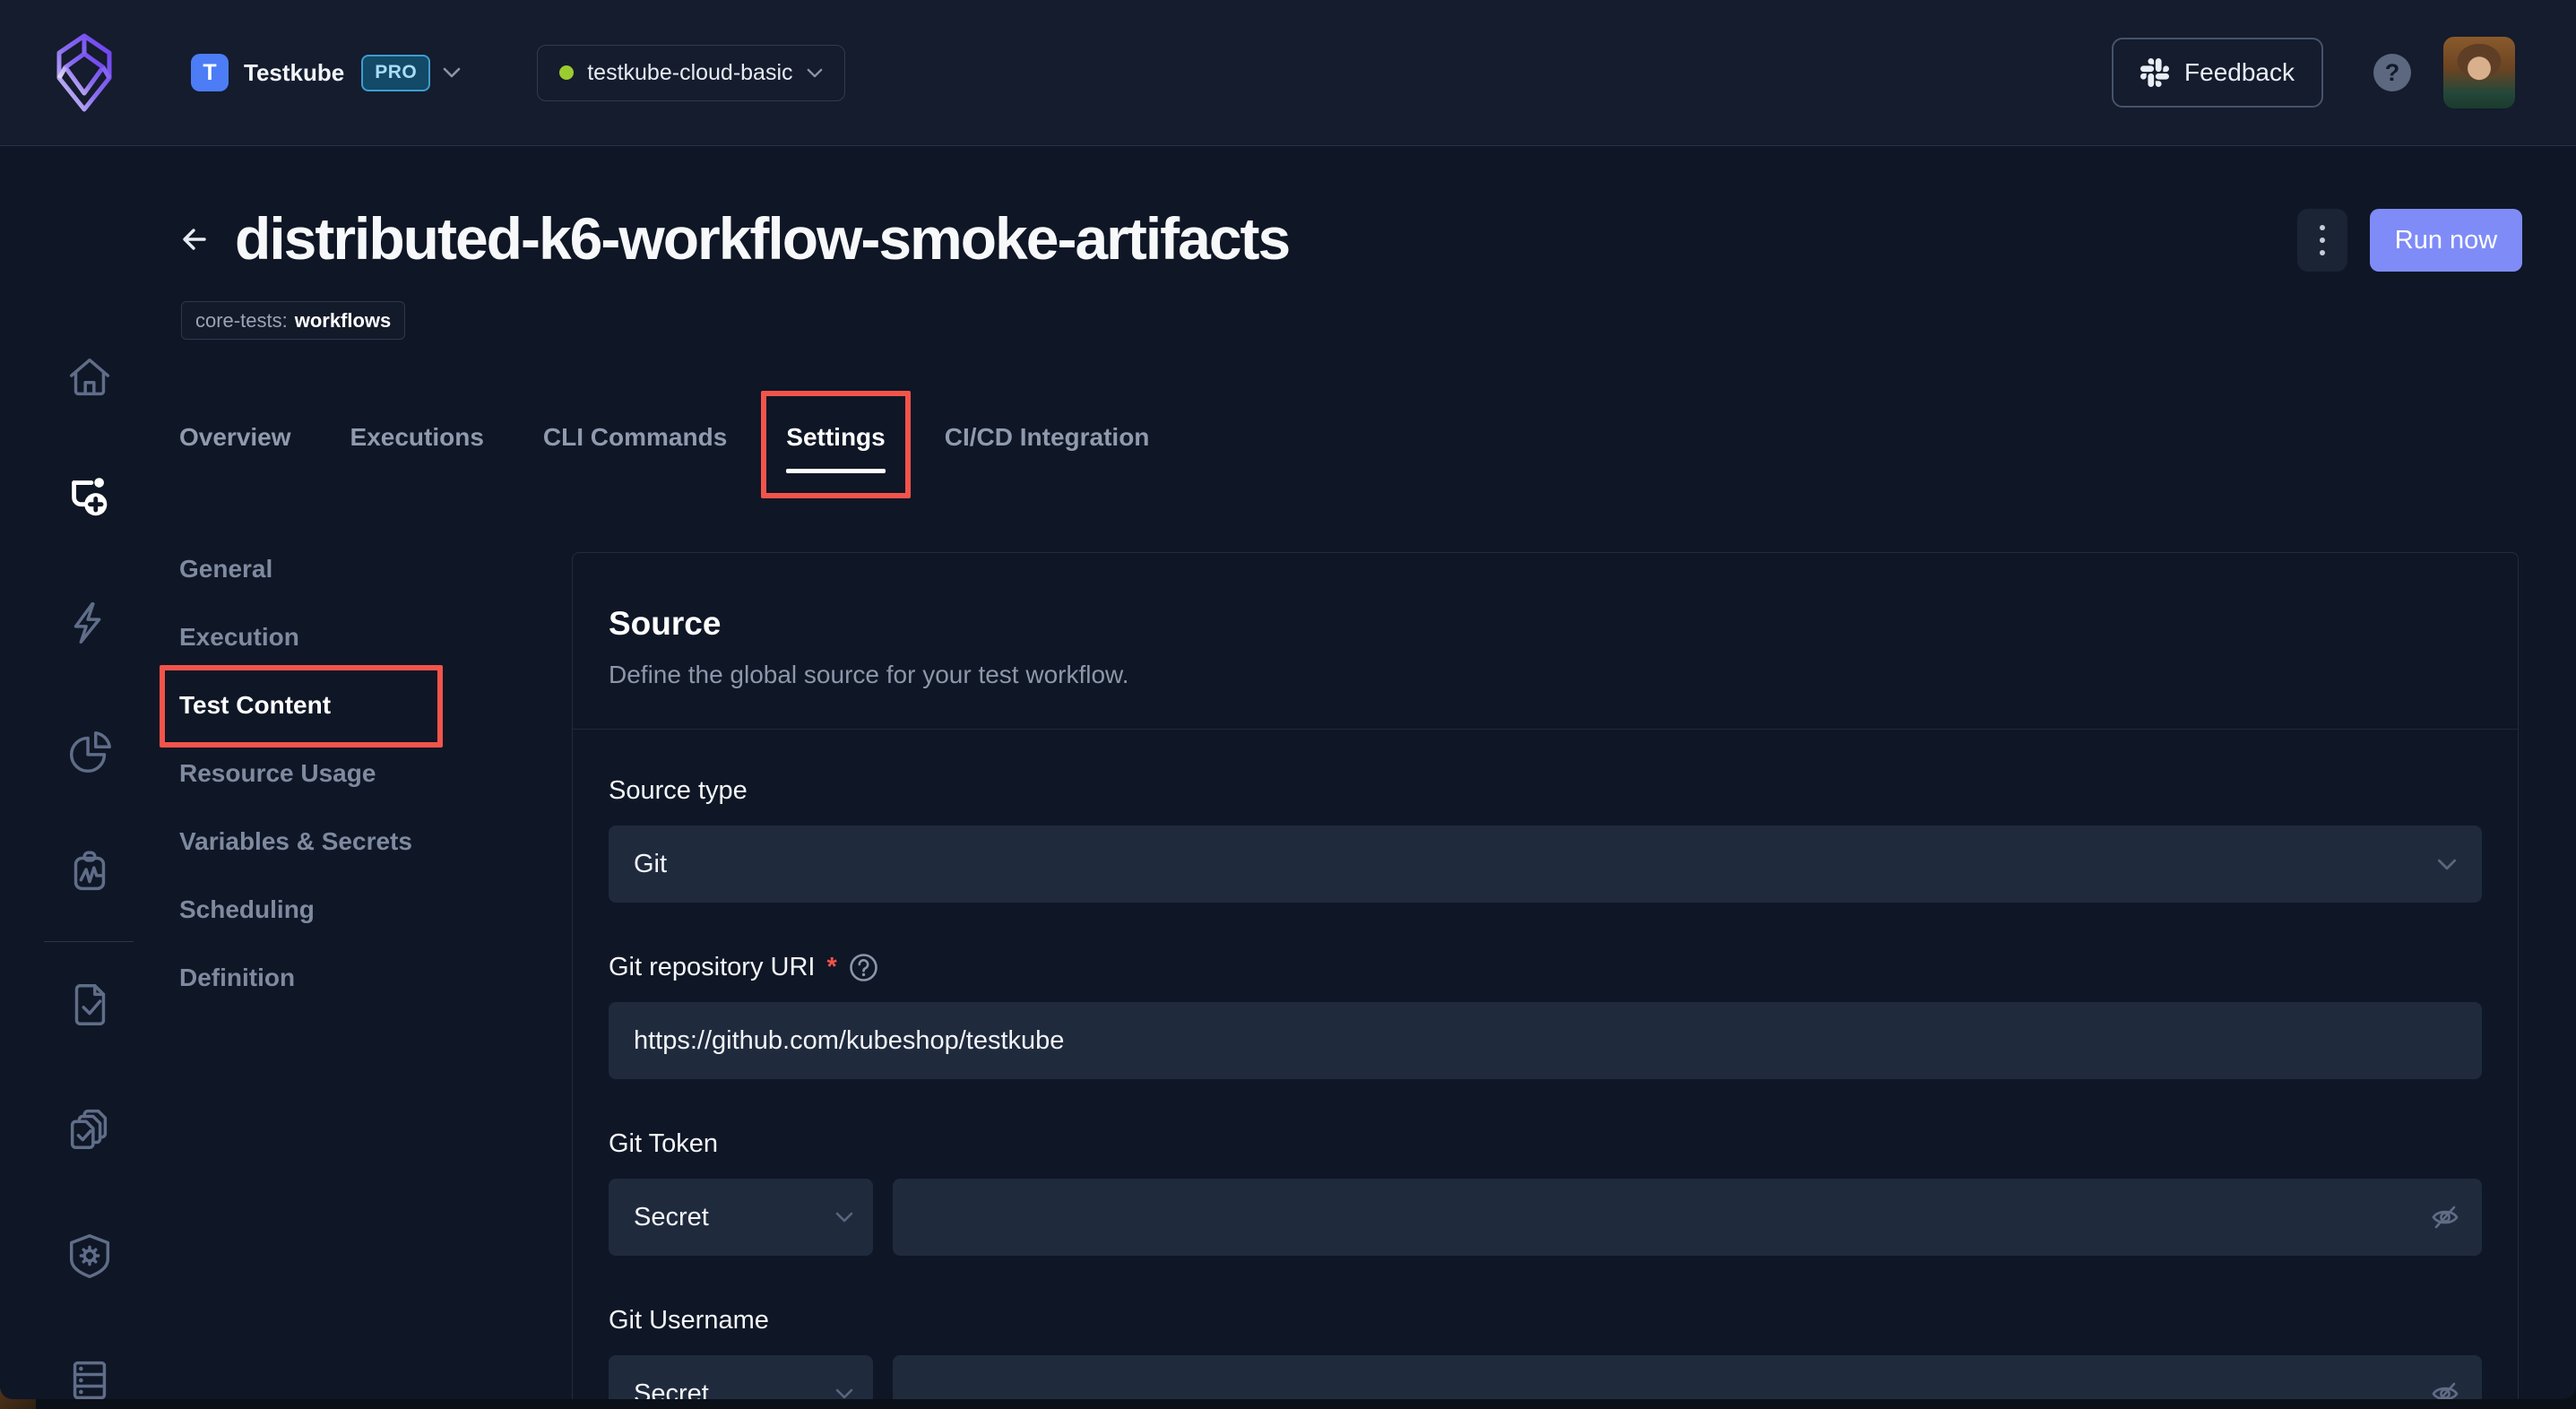  What do you see at coordinates (235, 437) in the screenshot?
I see `tab-overview: Overview` at bounding box center [235, 437].